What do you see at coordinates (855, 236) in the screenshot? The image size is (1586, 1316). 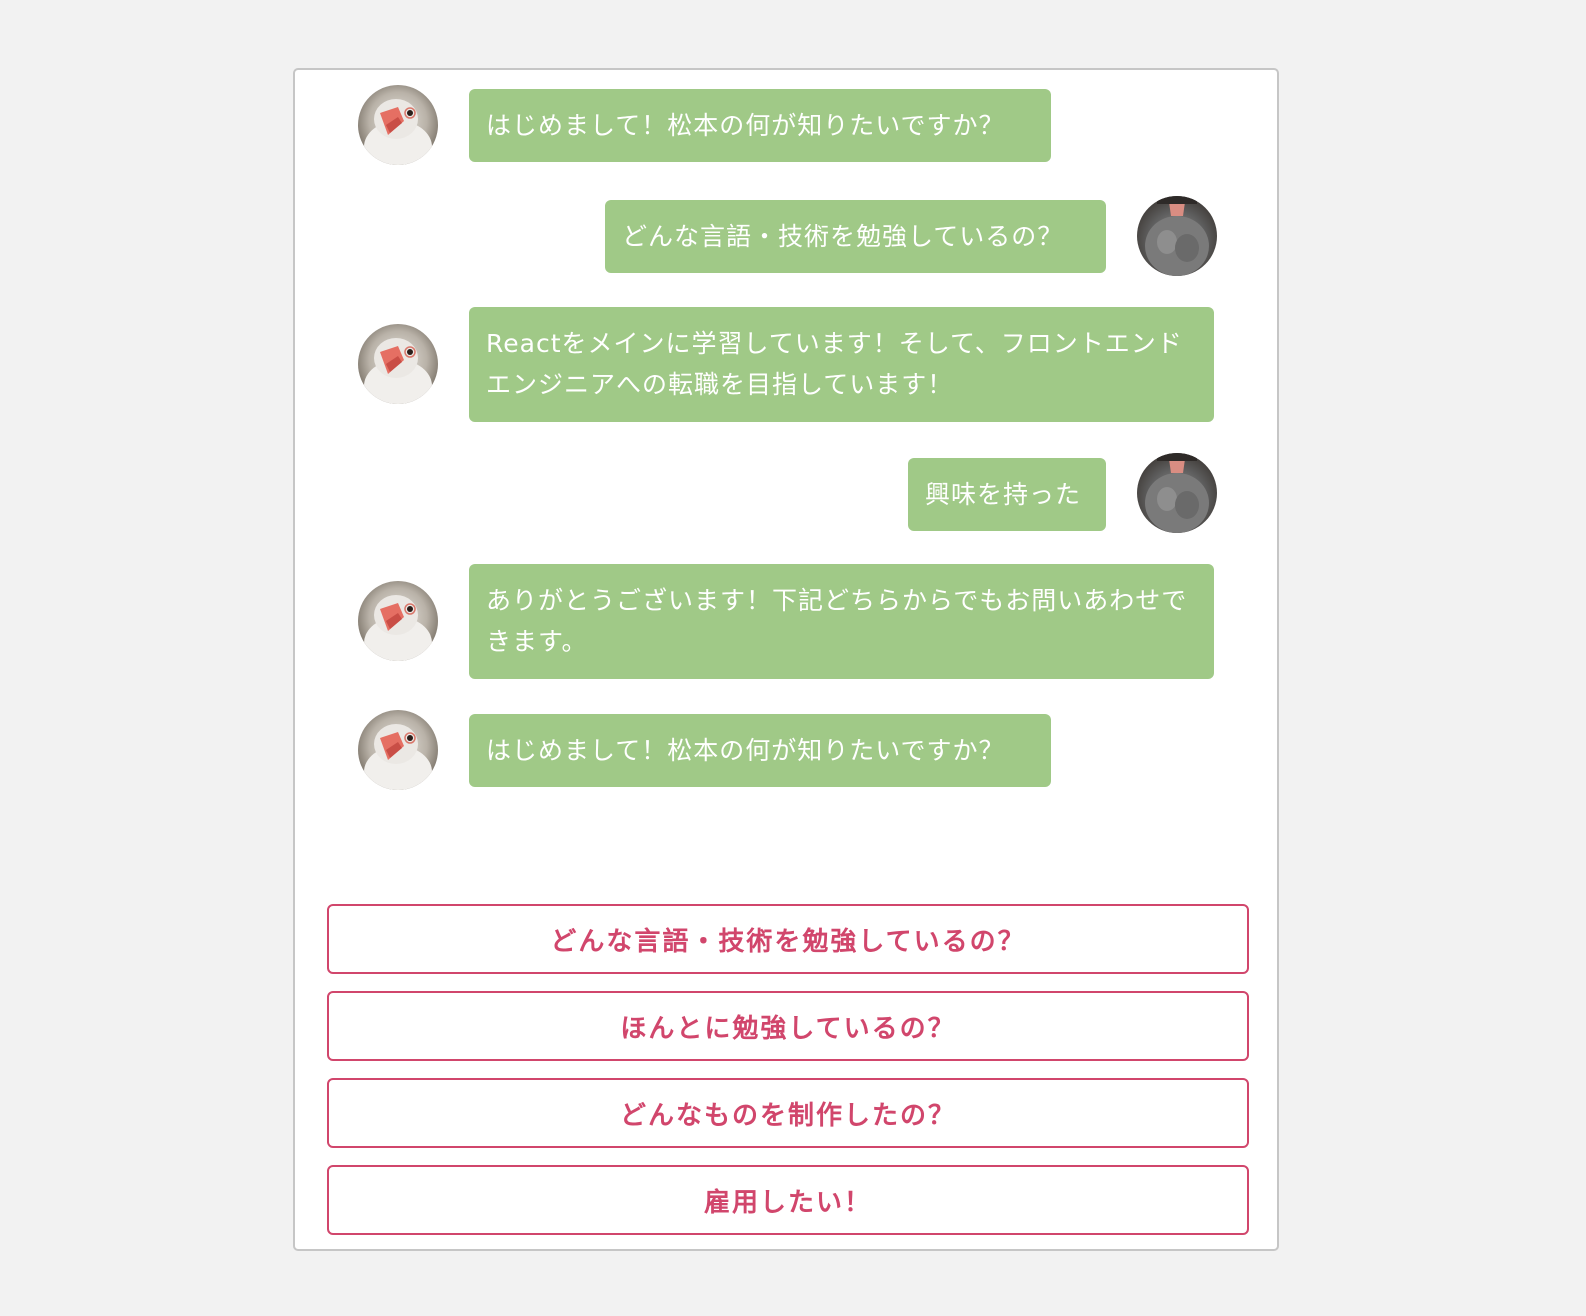 I see `message-bubble: どんな言語・技術を勉強しているの？` at bounding box center [855, 236].